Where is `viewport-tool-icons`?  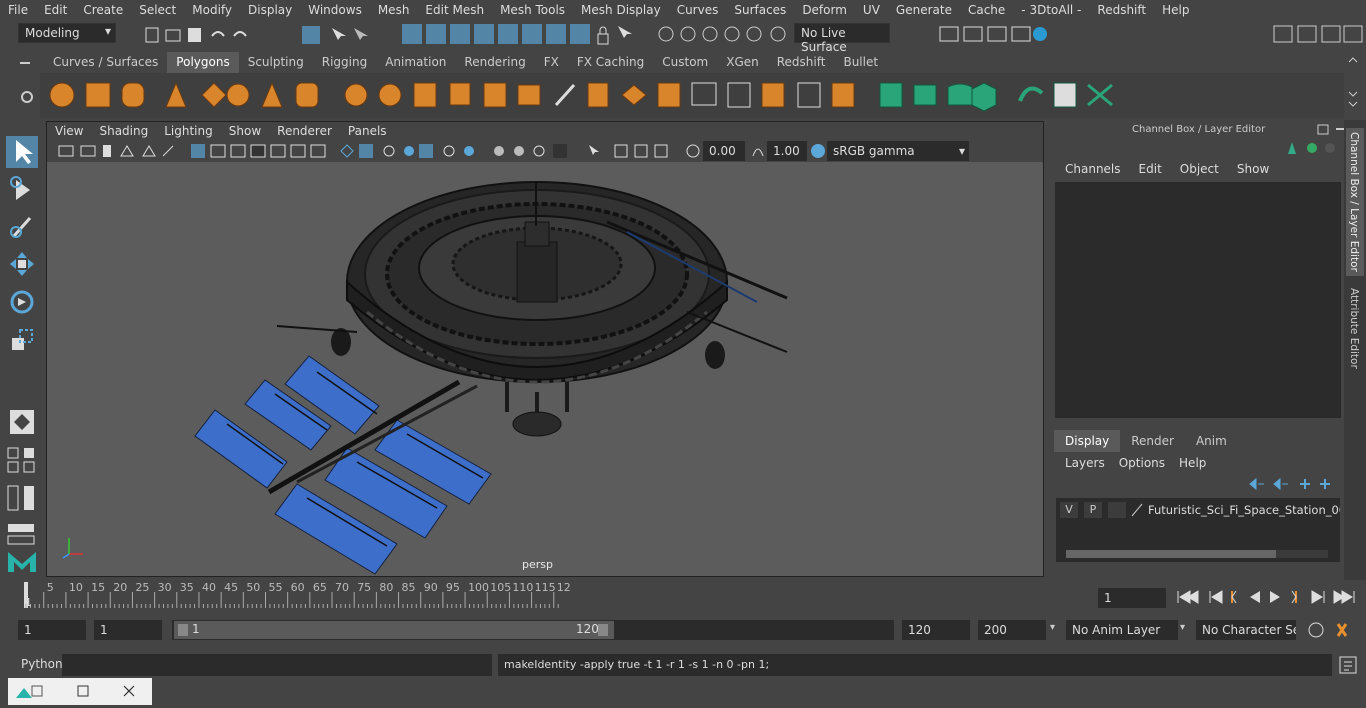 viewport-tool-icons is located at coordinates (395, 151).